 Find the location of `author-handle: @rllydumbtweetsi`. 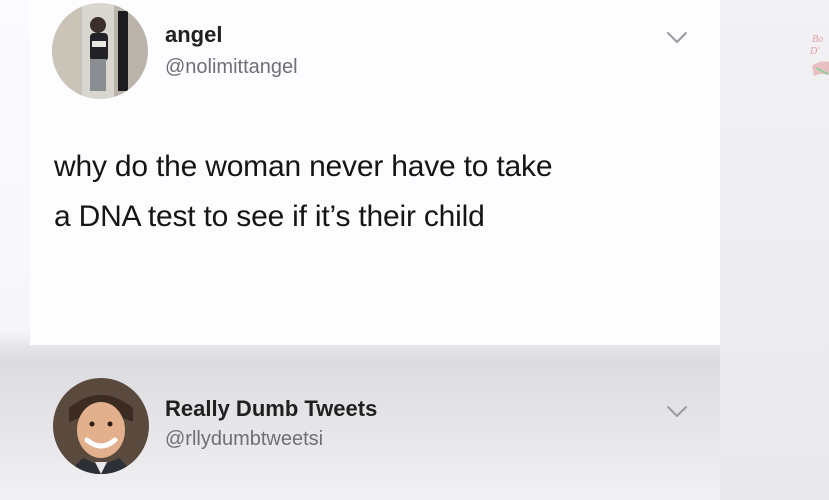

author-handle: @rllydumbtweetsi is located at coordinates (244, 439).